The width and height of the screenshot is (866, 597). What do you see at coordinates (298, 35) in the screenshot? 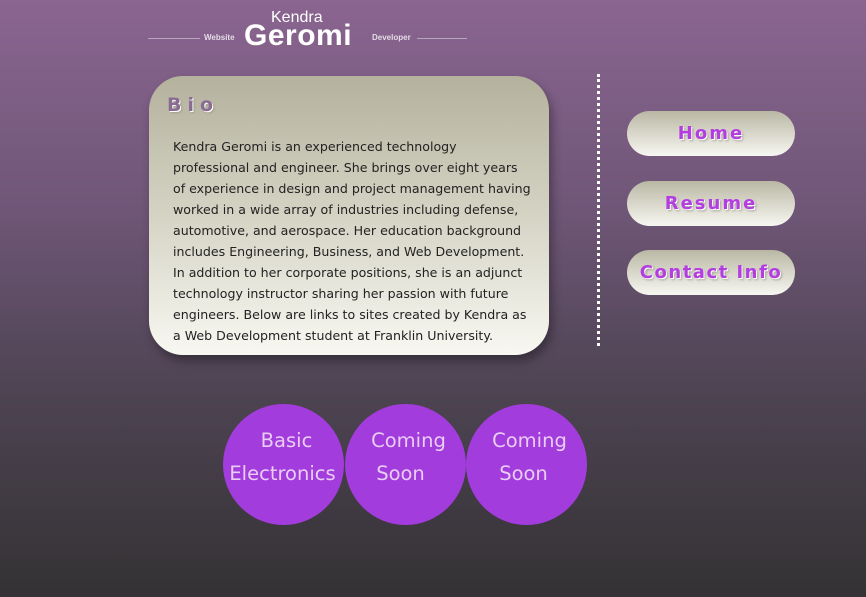
I see `logo-last-name: Geromi` at bounding box center [298, 35].